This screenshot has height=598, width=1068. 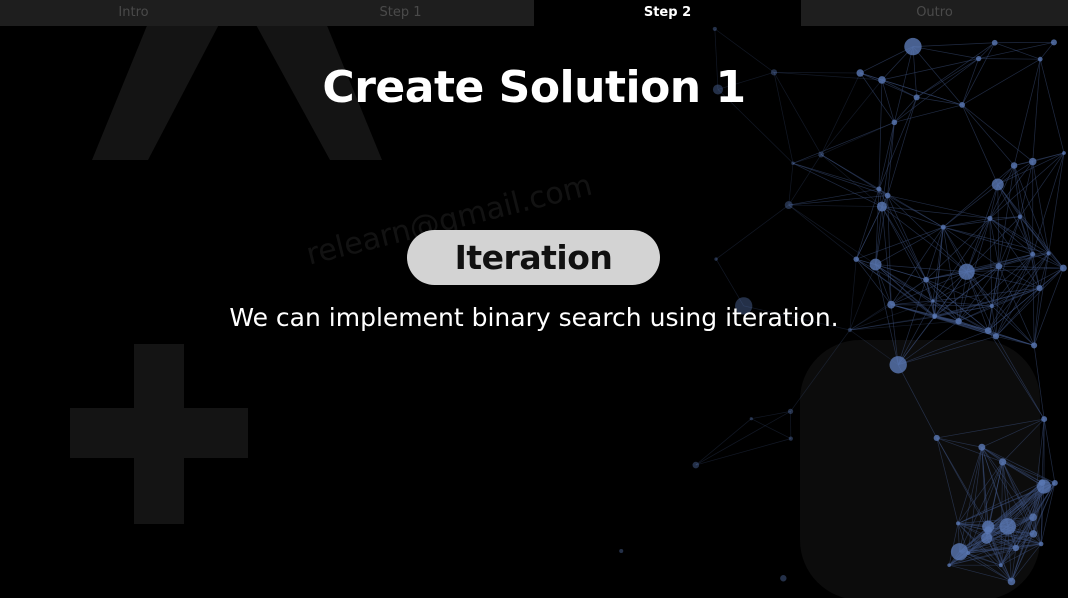 What do you see at coordinates (159, 434) in the screenshot?
I see `plus-shape` at bounding box center [159, 434].